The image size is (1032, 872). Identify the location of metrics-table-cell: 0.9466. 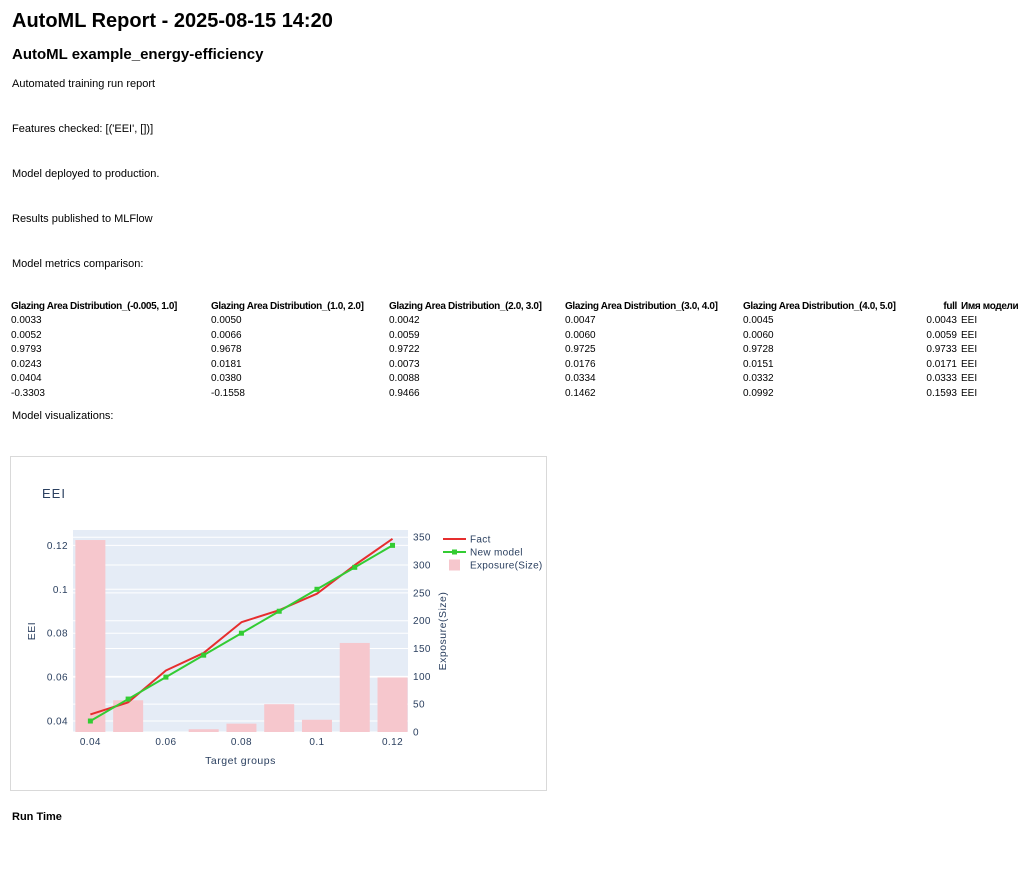
(404, 393).